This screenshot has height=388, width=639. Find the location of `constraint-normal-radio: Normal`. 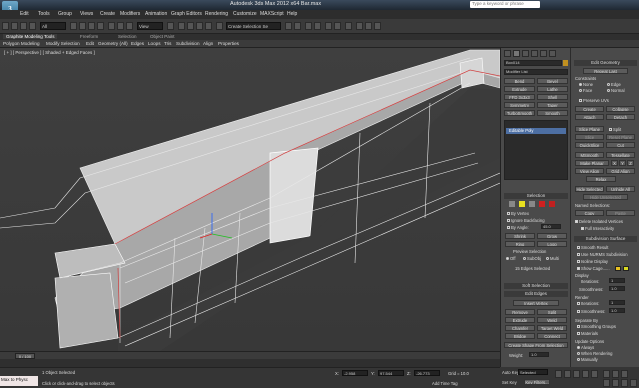

constraint-normal-radio: Normal is located at coordinates (616, 90).